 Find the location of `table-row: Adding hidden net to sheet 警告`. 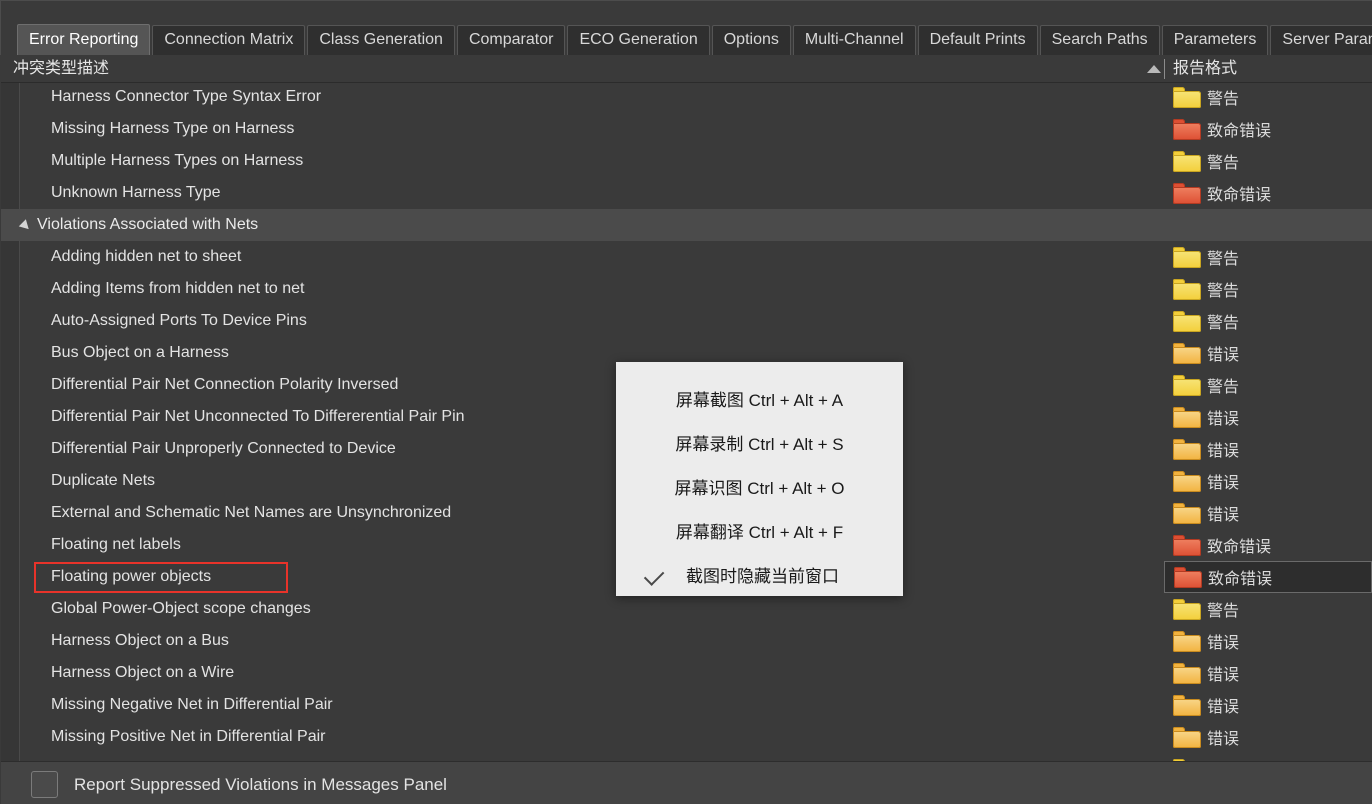

table-row: Adding hidden net to sheet 警告 is located at coordinates (686, 257).